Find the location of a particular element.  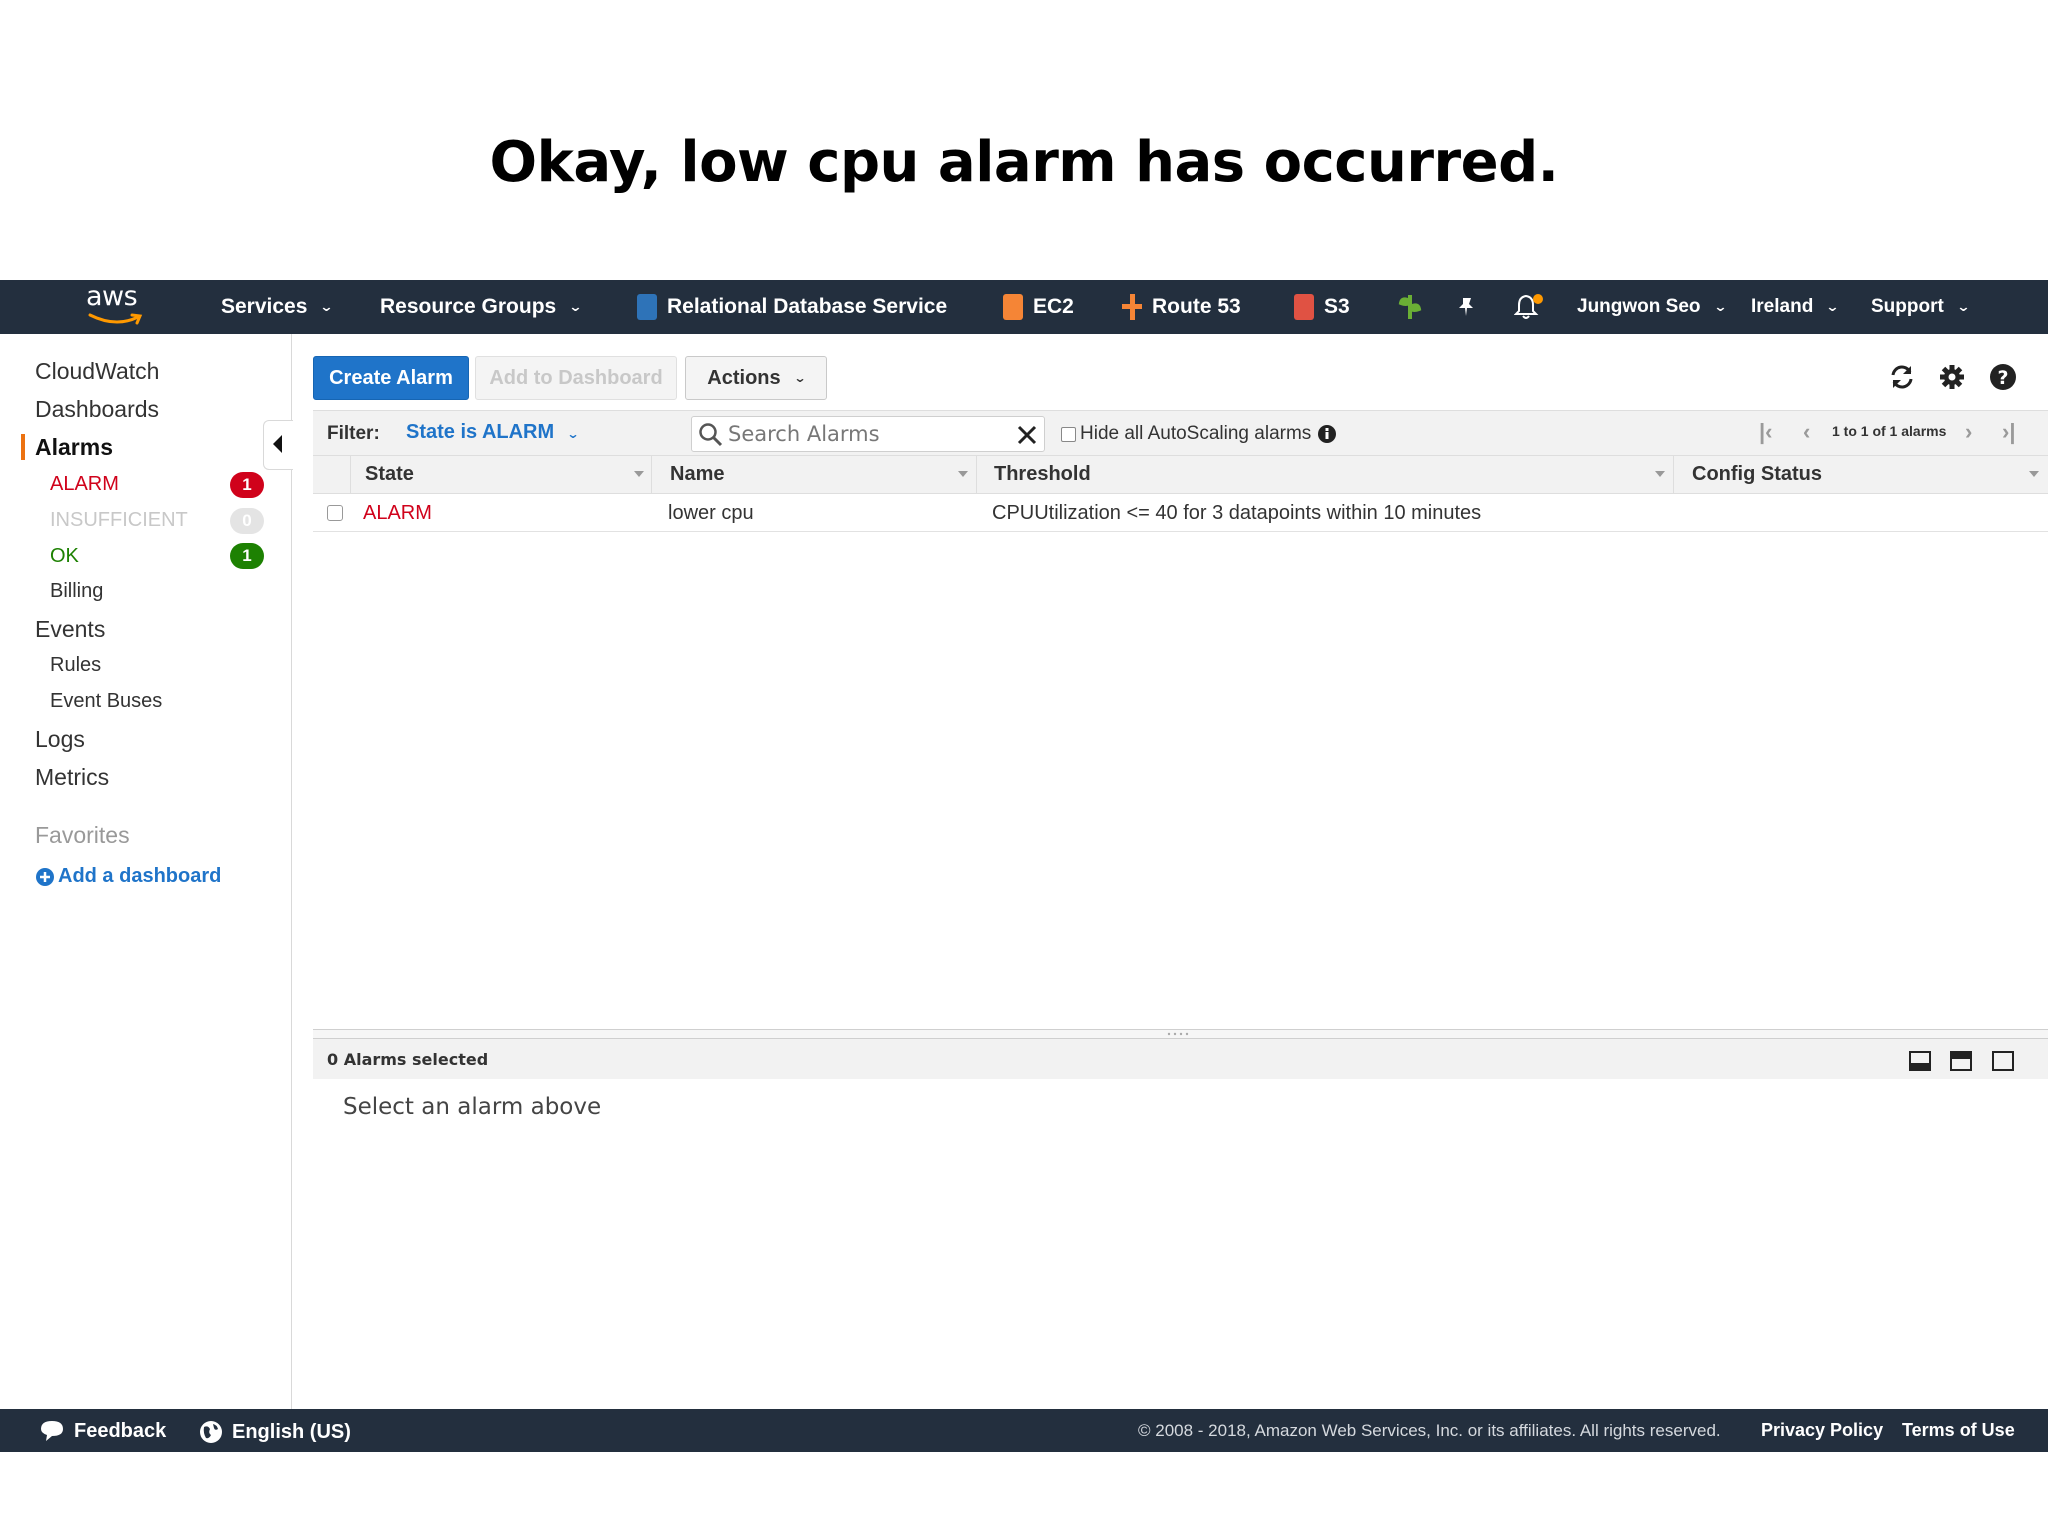

collapse-sidebar-button is located at coordinates (278, 445).